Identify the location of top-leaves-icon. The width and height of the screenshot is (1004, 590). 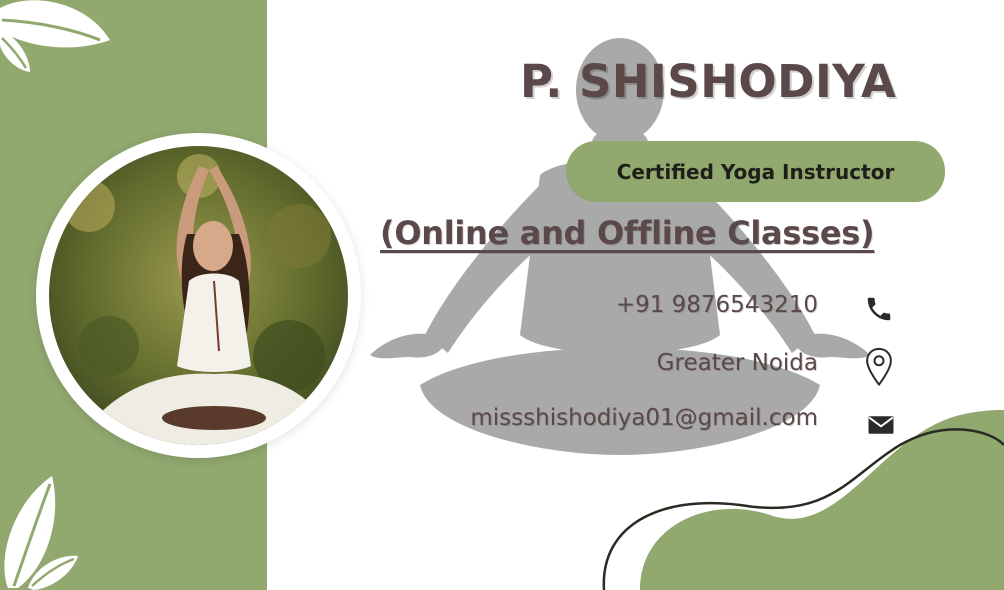
(55, 36).